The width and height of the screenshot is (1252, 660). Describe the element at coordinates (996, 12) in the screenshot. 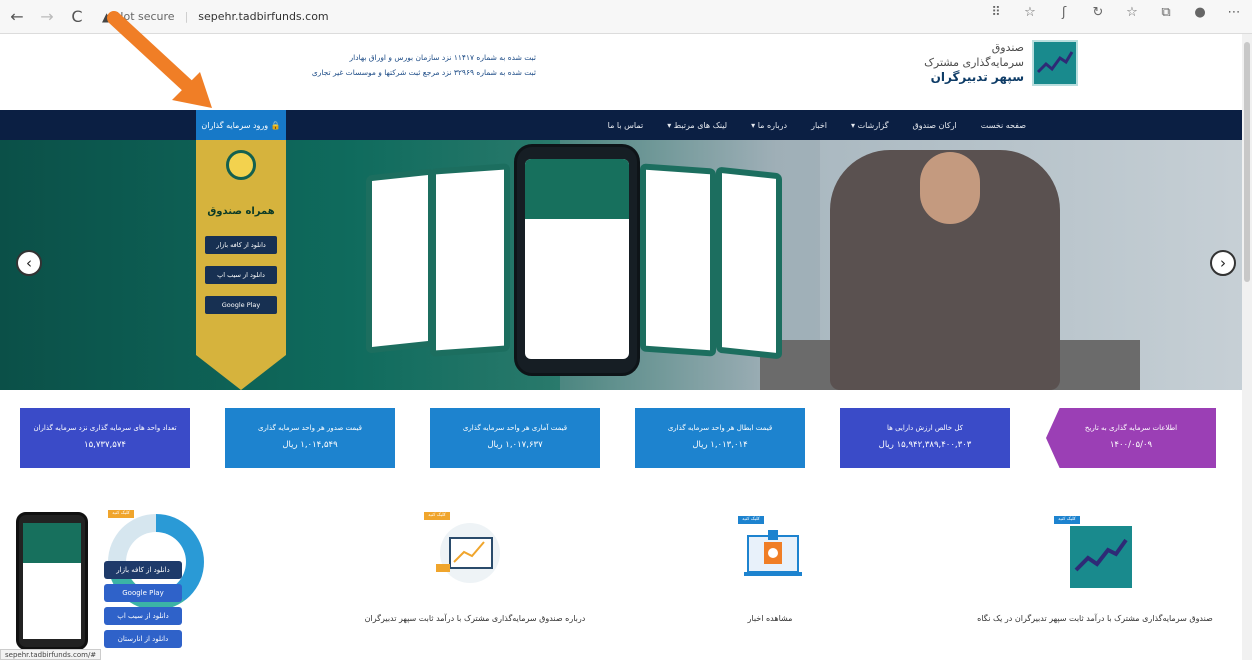

I see `extension-icon: ⠿` at that location.